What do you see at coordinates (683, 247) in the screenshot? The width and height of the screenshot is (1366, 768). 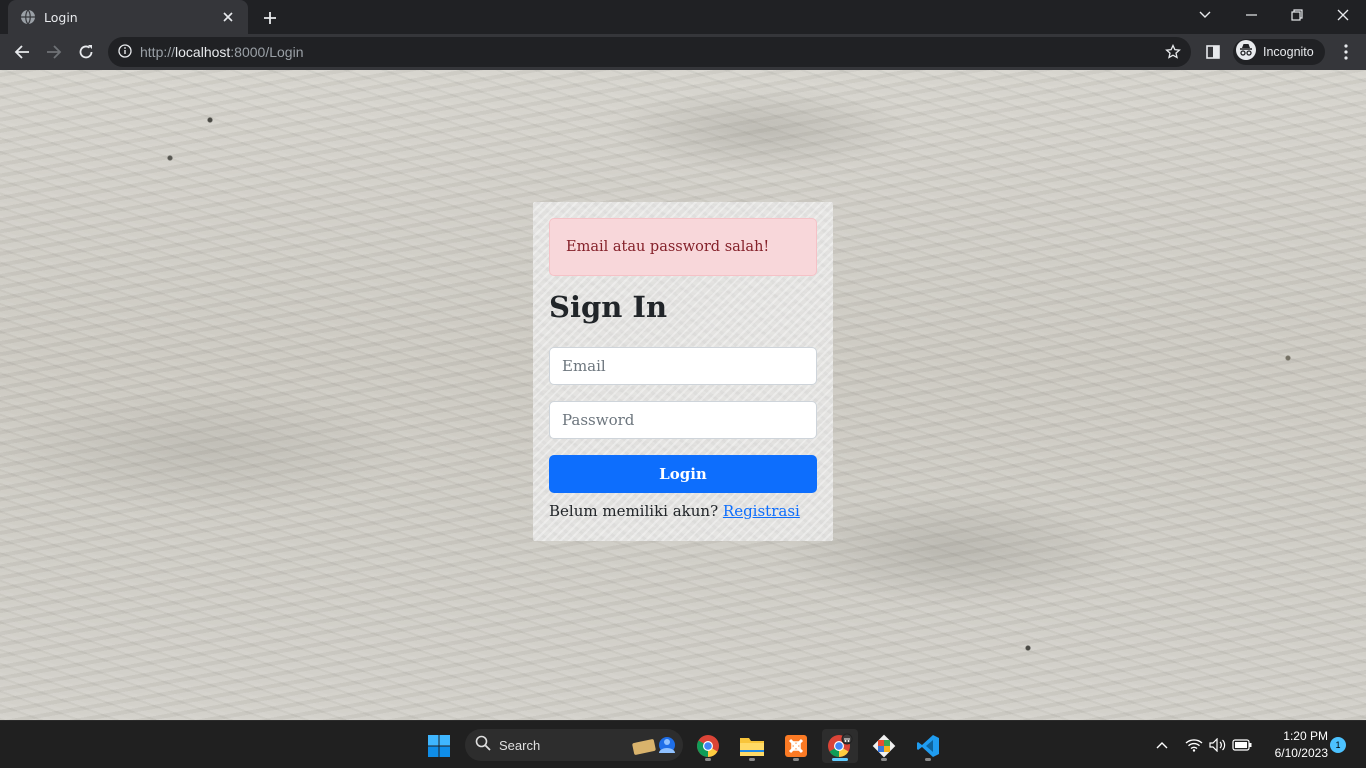 I see `error-alert: Email atau password salah!` at bounding box center [683, 247].